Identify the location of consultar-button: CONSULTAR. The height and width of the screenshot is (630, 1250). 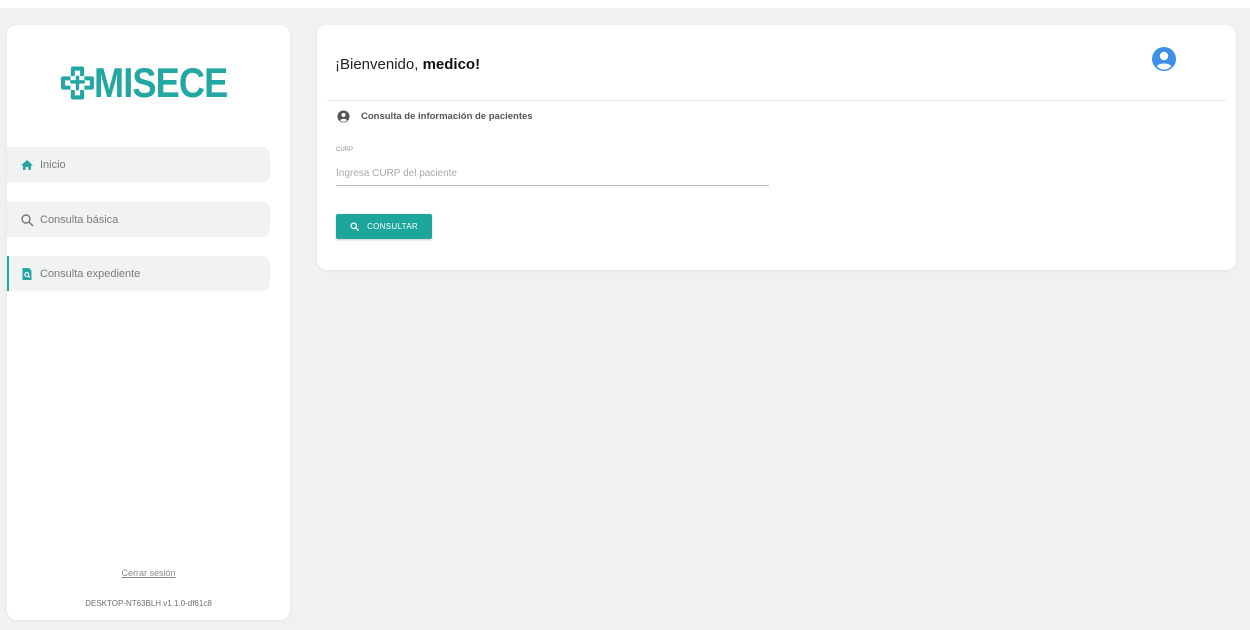
(384, 226).